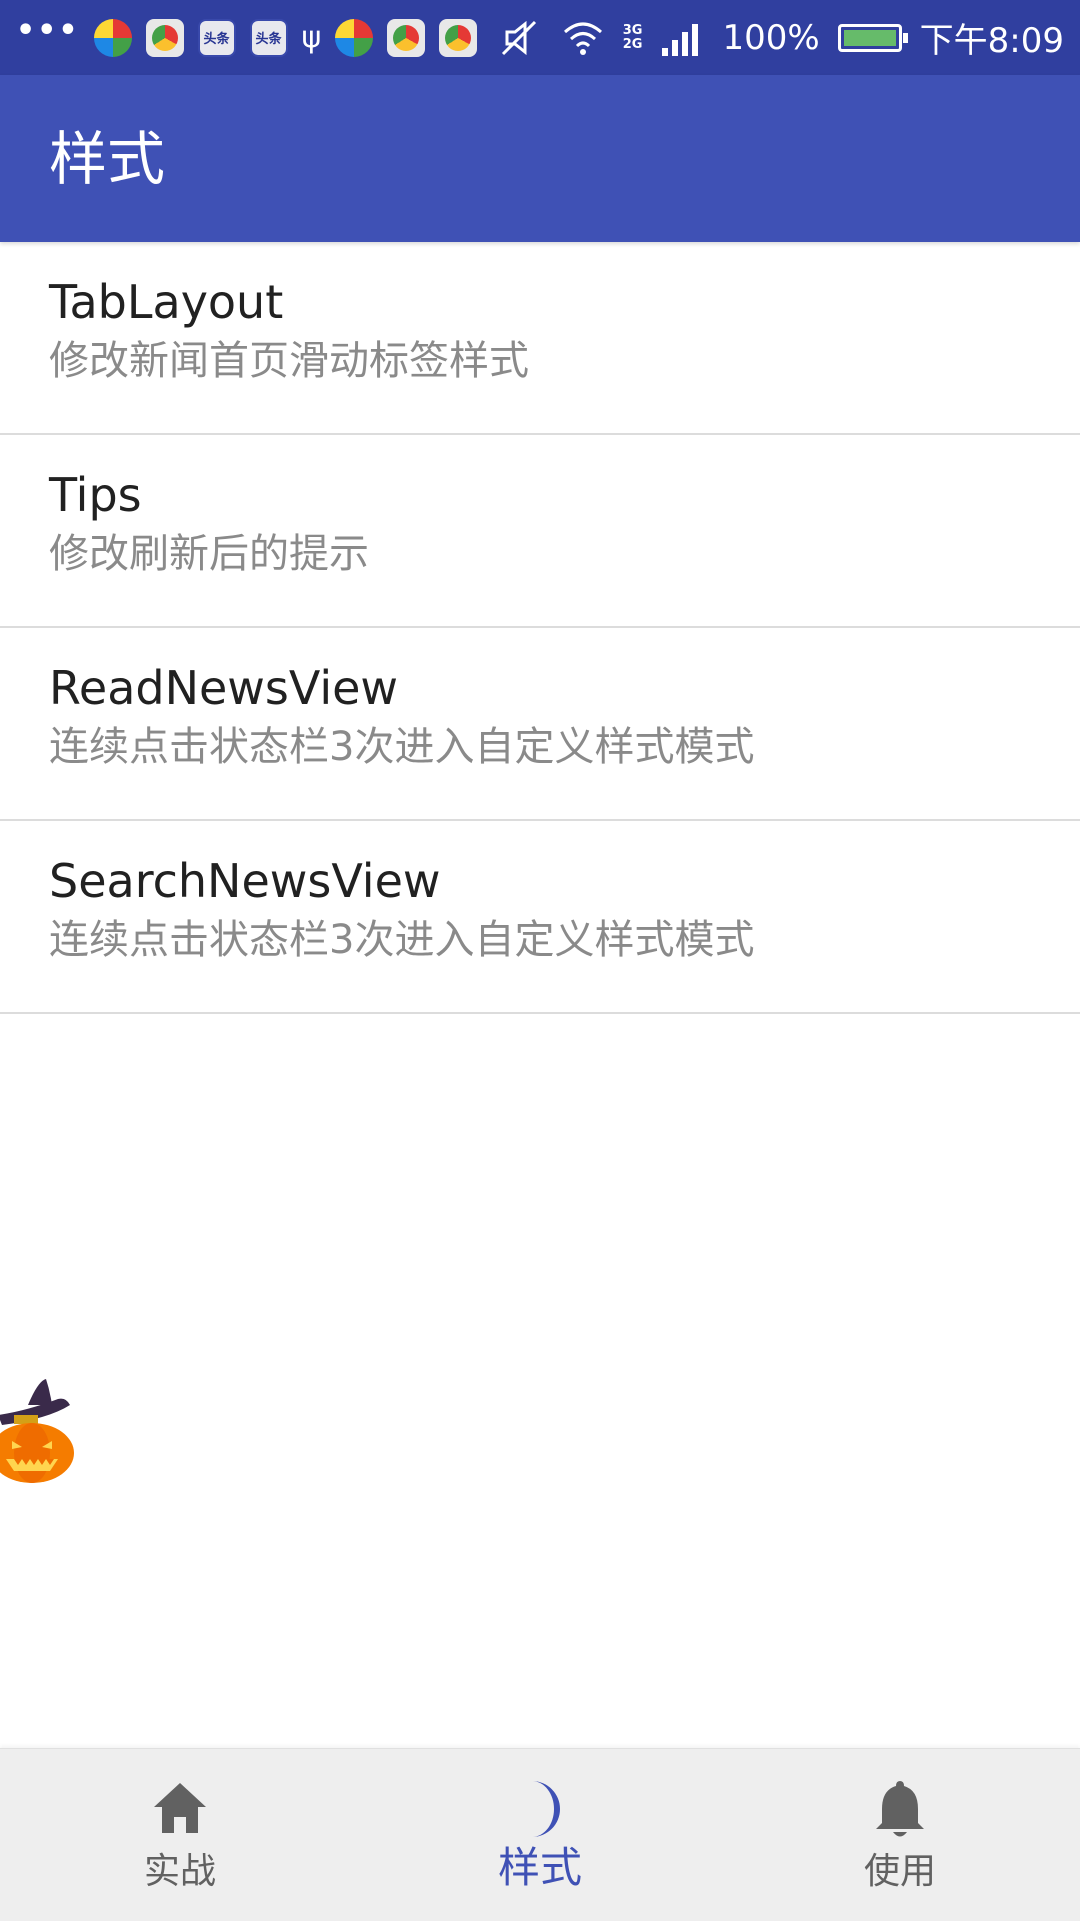 Image resolution: width=1080 pixels, height=1921 pixels. Describe the element at coordinates (632, 30) in the screenshot. I see `network-3g: 3G` at that location.